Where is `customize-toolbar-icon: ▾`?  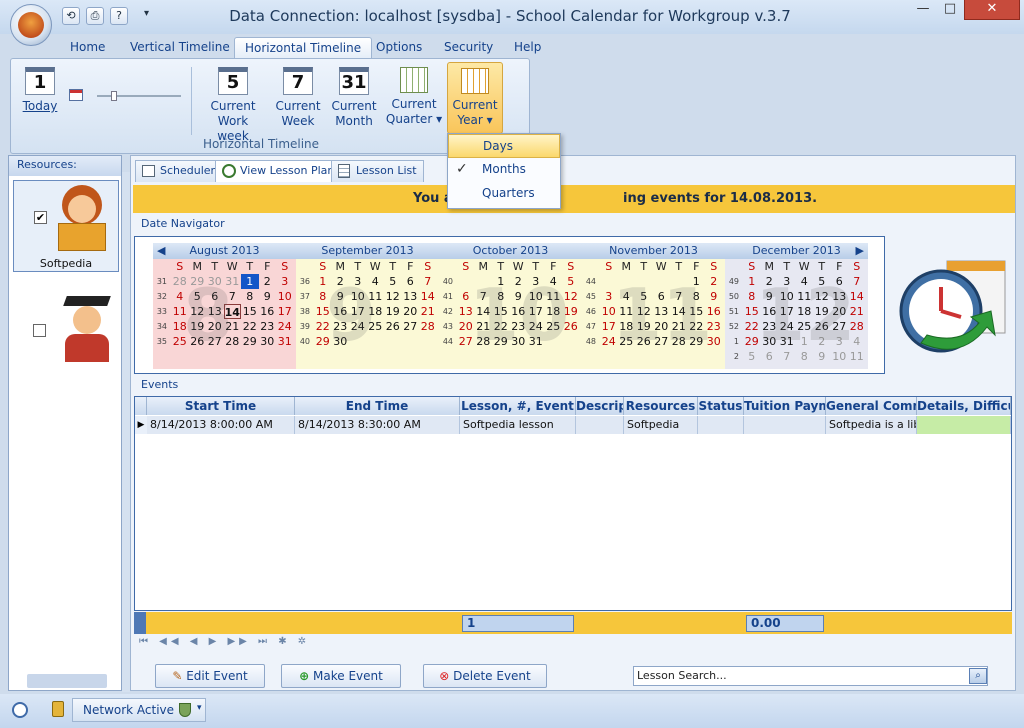
customize-toolbar-icon: ▾ is located at coordinates (146, 13).